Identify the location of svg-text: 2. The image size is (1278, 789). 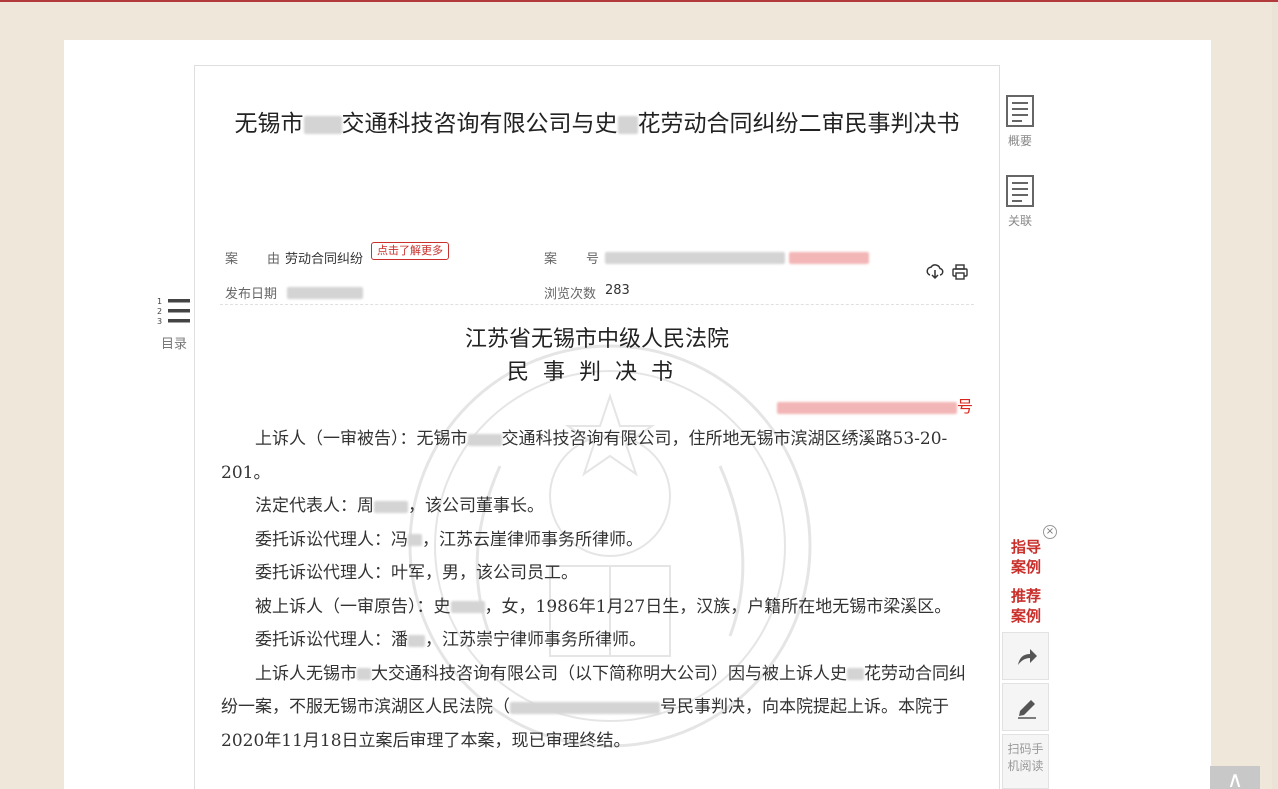
(159, 311).